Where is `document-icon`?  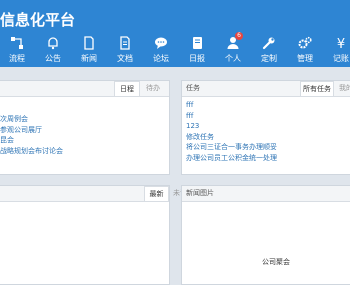
document-icon is located at coordinates (89, 43).